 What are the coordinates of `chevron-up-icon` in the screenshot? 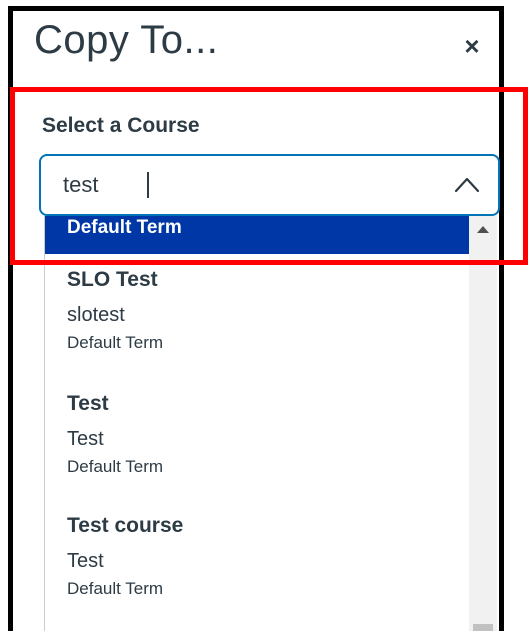 It's located at (467, 185).